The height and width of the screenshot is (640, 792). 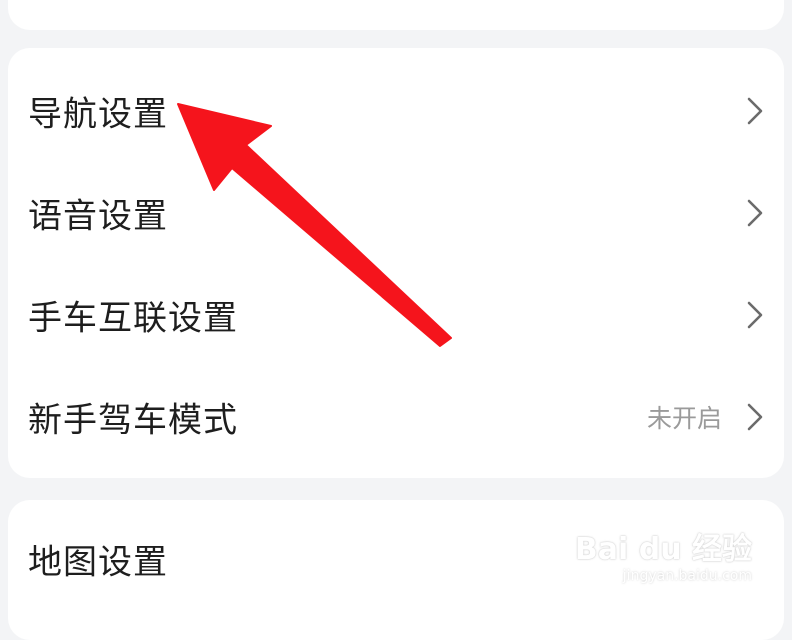 I want to click on navigation-settings-label: 导航设置, so click(x=98, y=114).